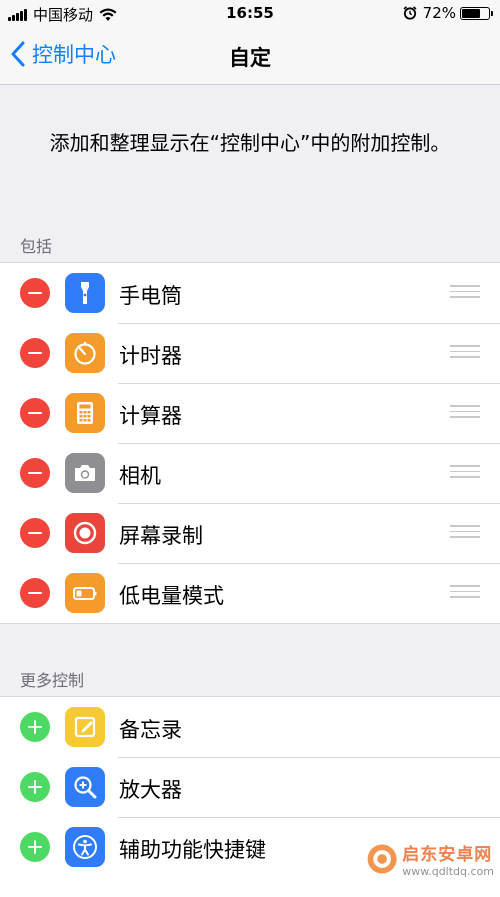 This screenshot has width=500, height=897. Describe the element at coordinates (36, 246) in the screenshot. I see `section-header-included: 包括` at that location.